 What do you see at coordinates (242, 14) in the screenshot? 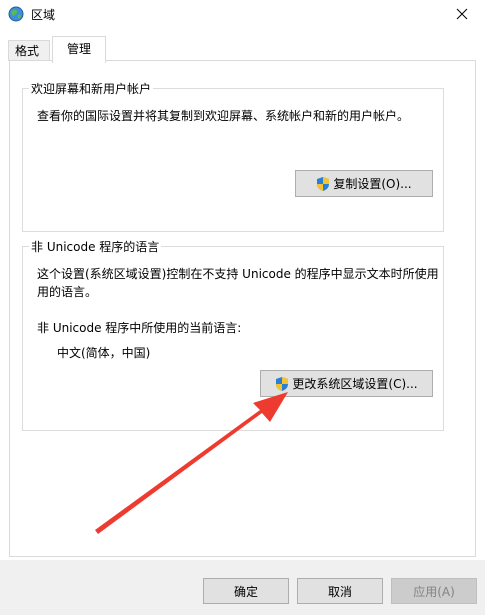
I see `title-bar: 区域` at bounding box center [242, 14].